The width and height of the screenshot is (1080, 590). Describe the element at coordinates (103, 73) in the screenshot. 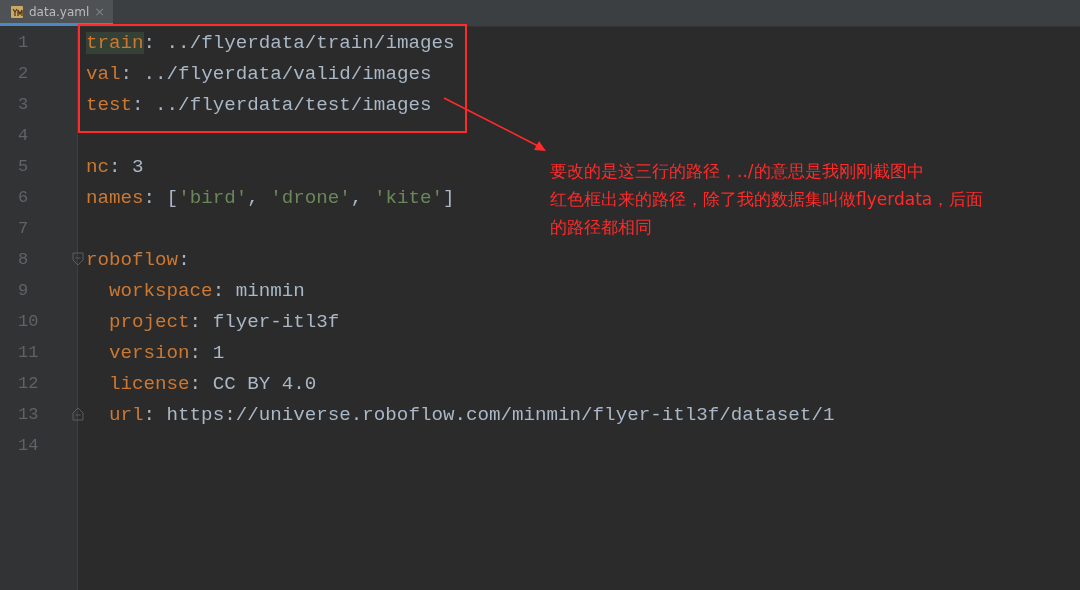

I see `yaml-key: val` at that location.